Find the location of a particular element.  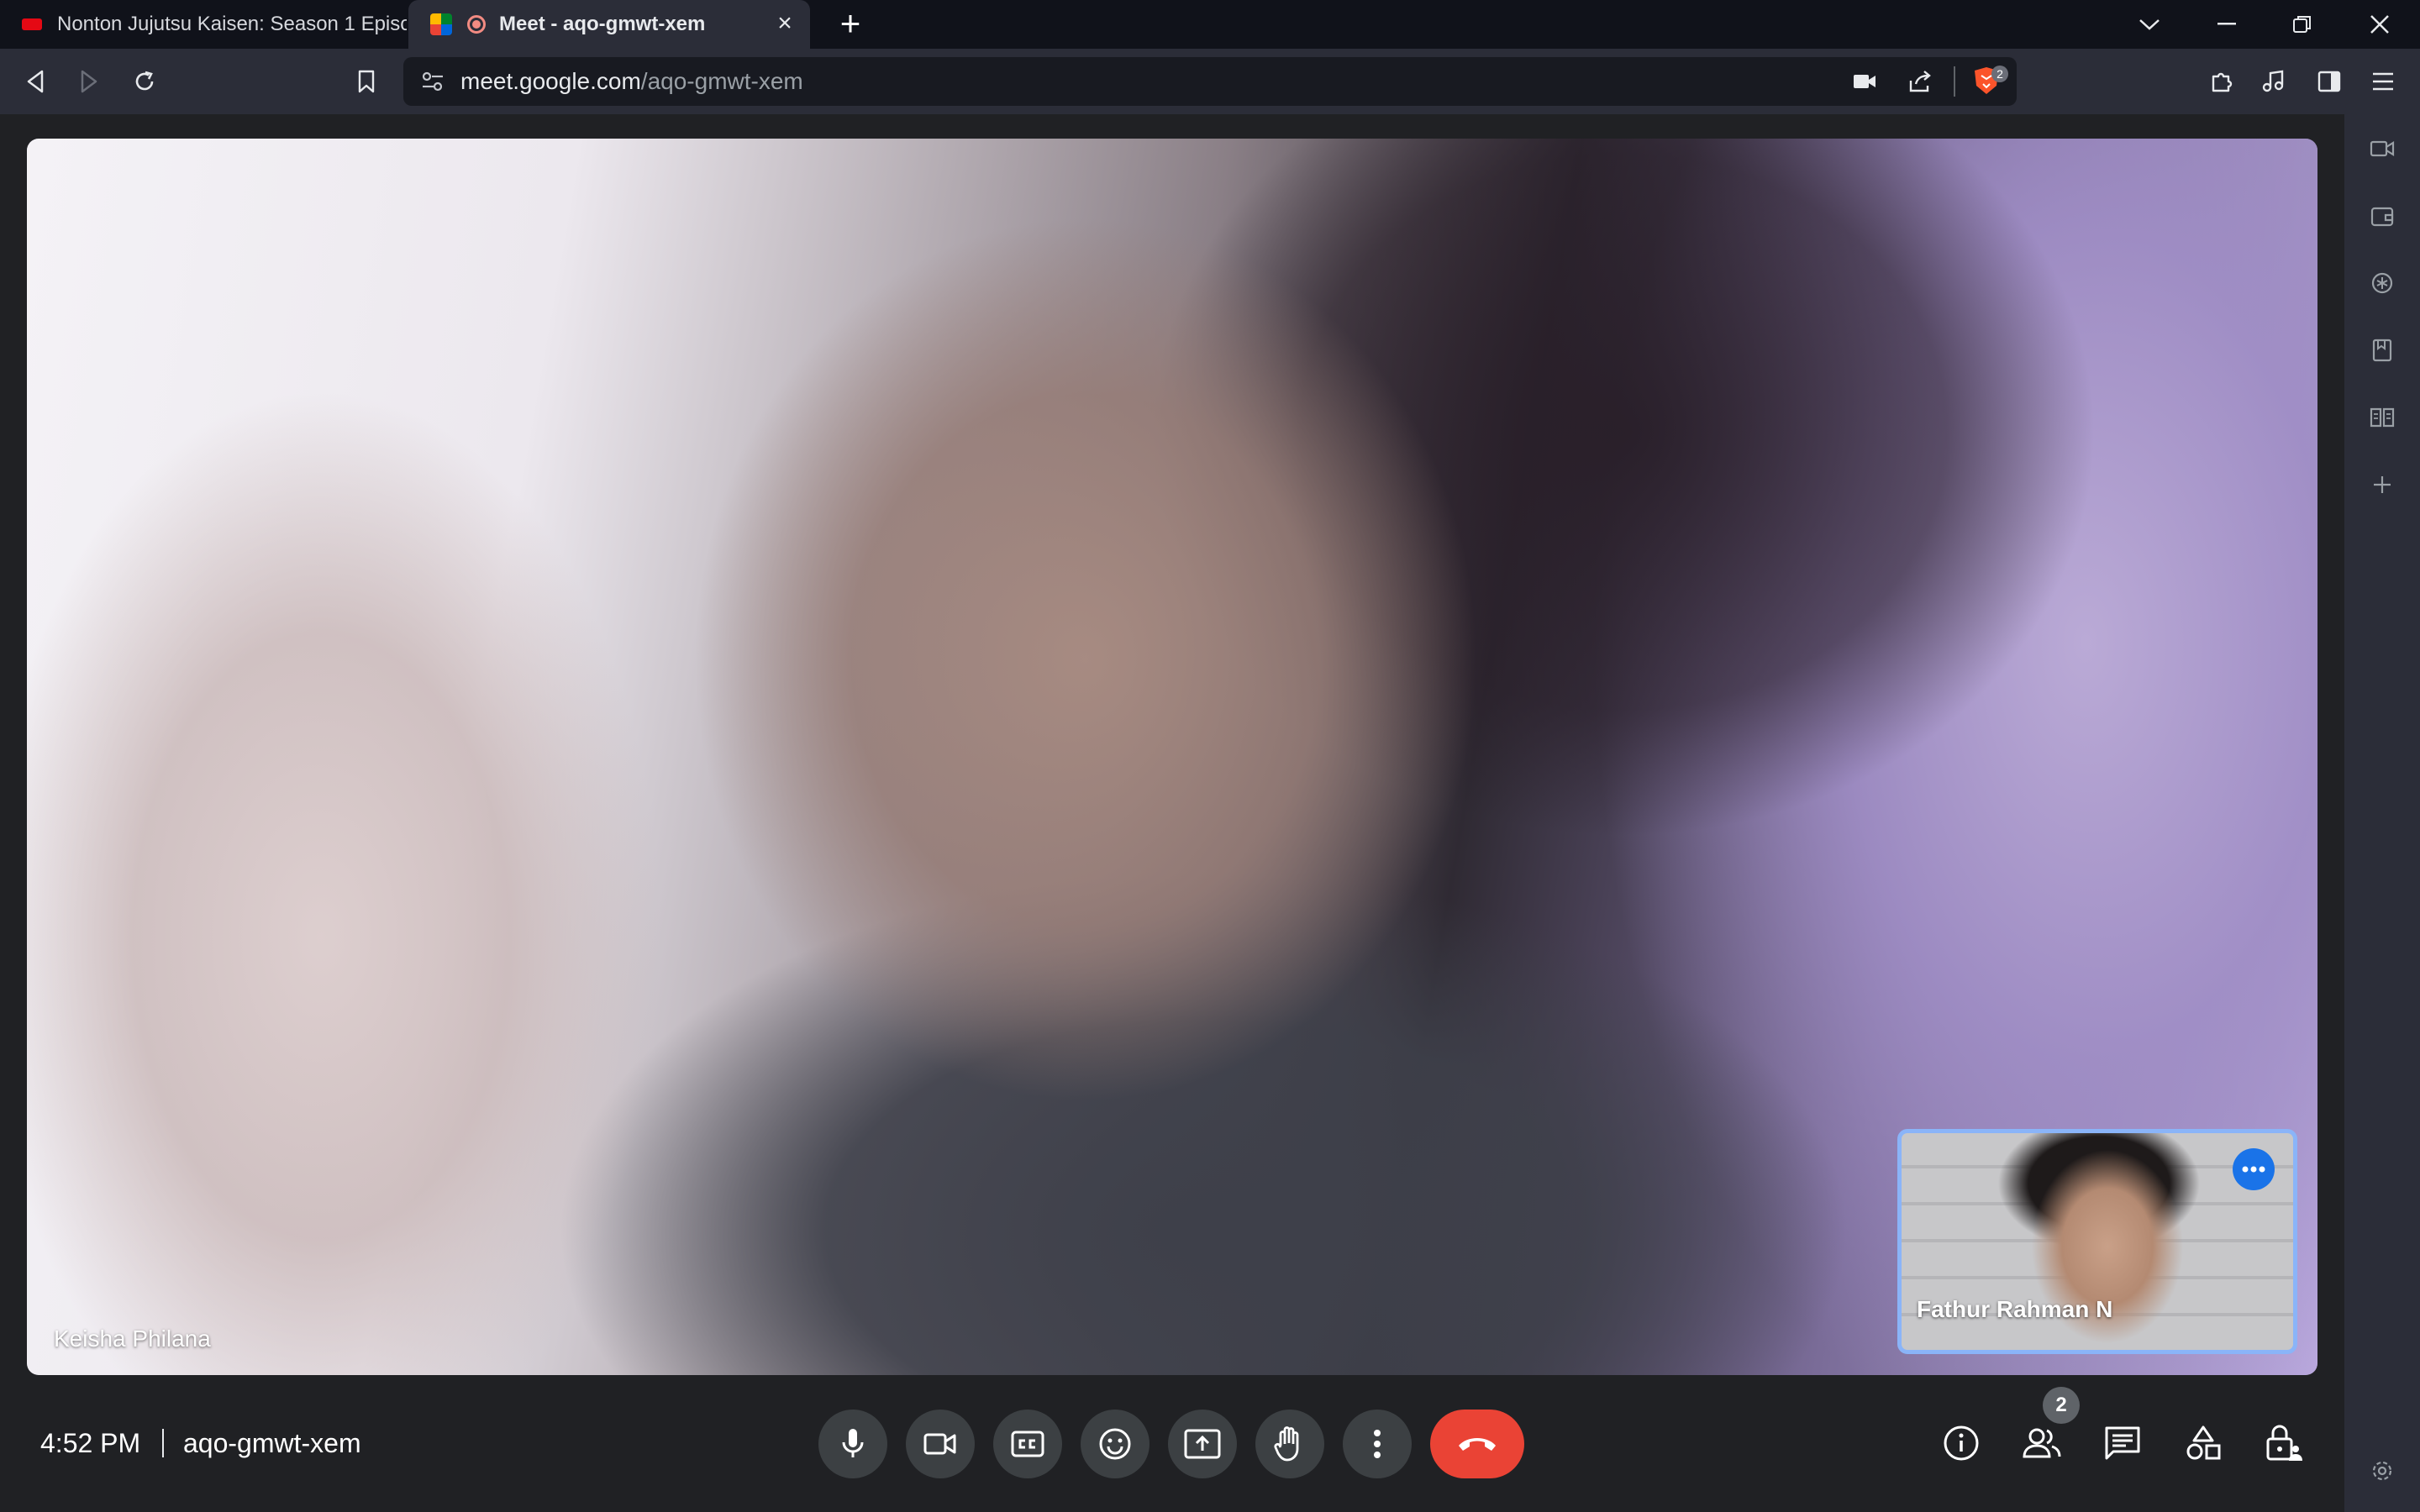

meeting-code: aqo-gmwt-xem is located at coordinates (272, 1443).